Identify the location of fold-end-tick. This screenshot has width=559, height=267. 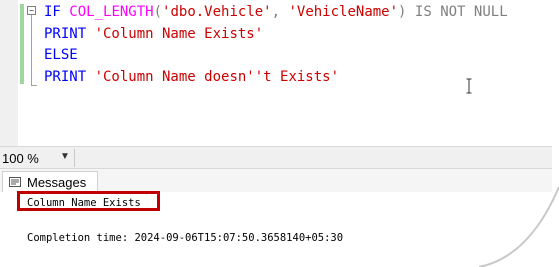
(34, 85).